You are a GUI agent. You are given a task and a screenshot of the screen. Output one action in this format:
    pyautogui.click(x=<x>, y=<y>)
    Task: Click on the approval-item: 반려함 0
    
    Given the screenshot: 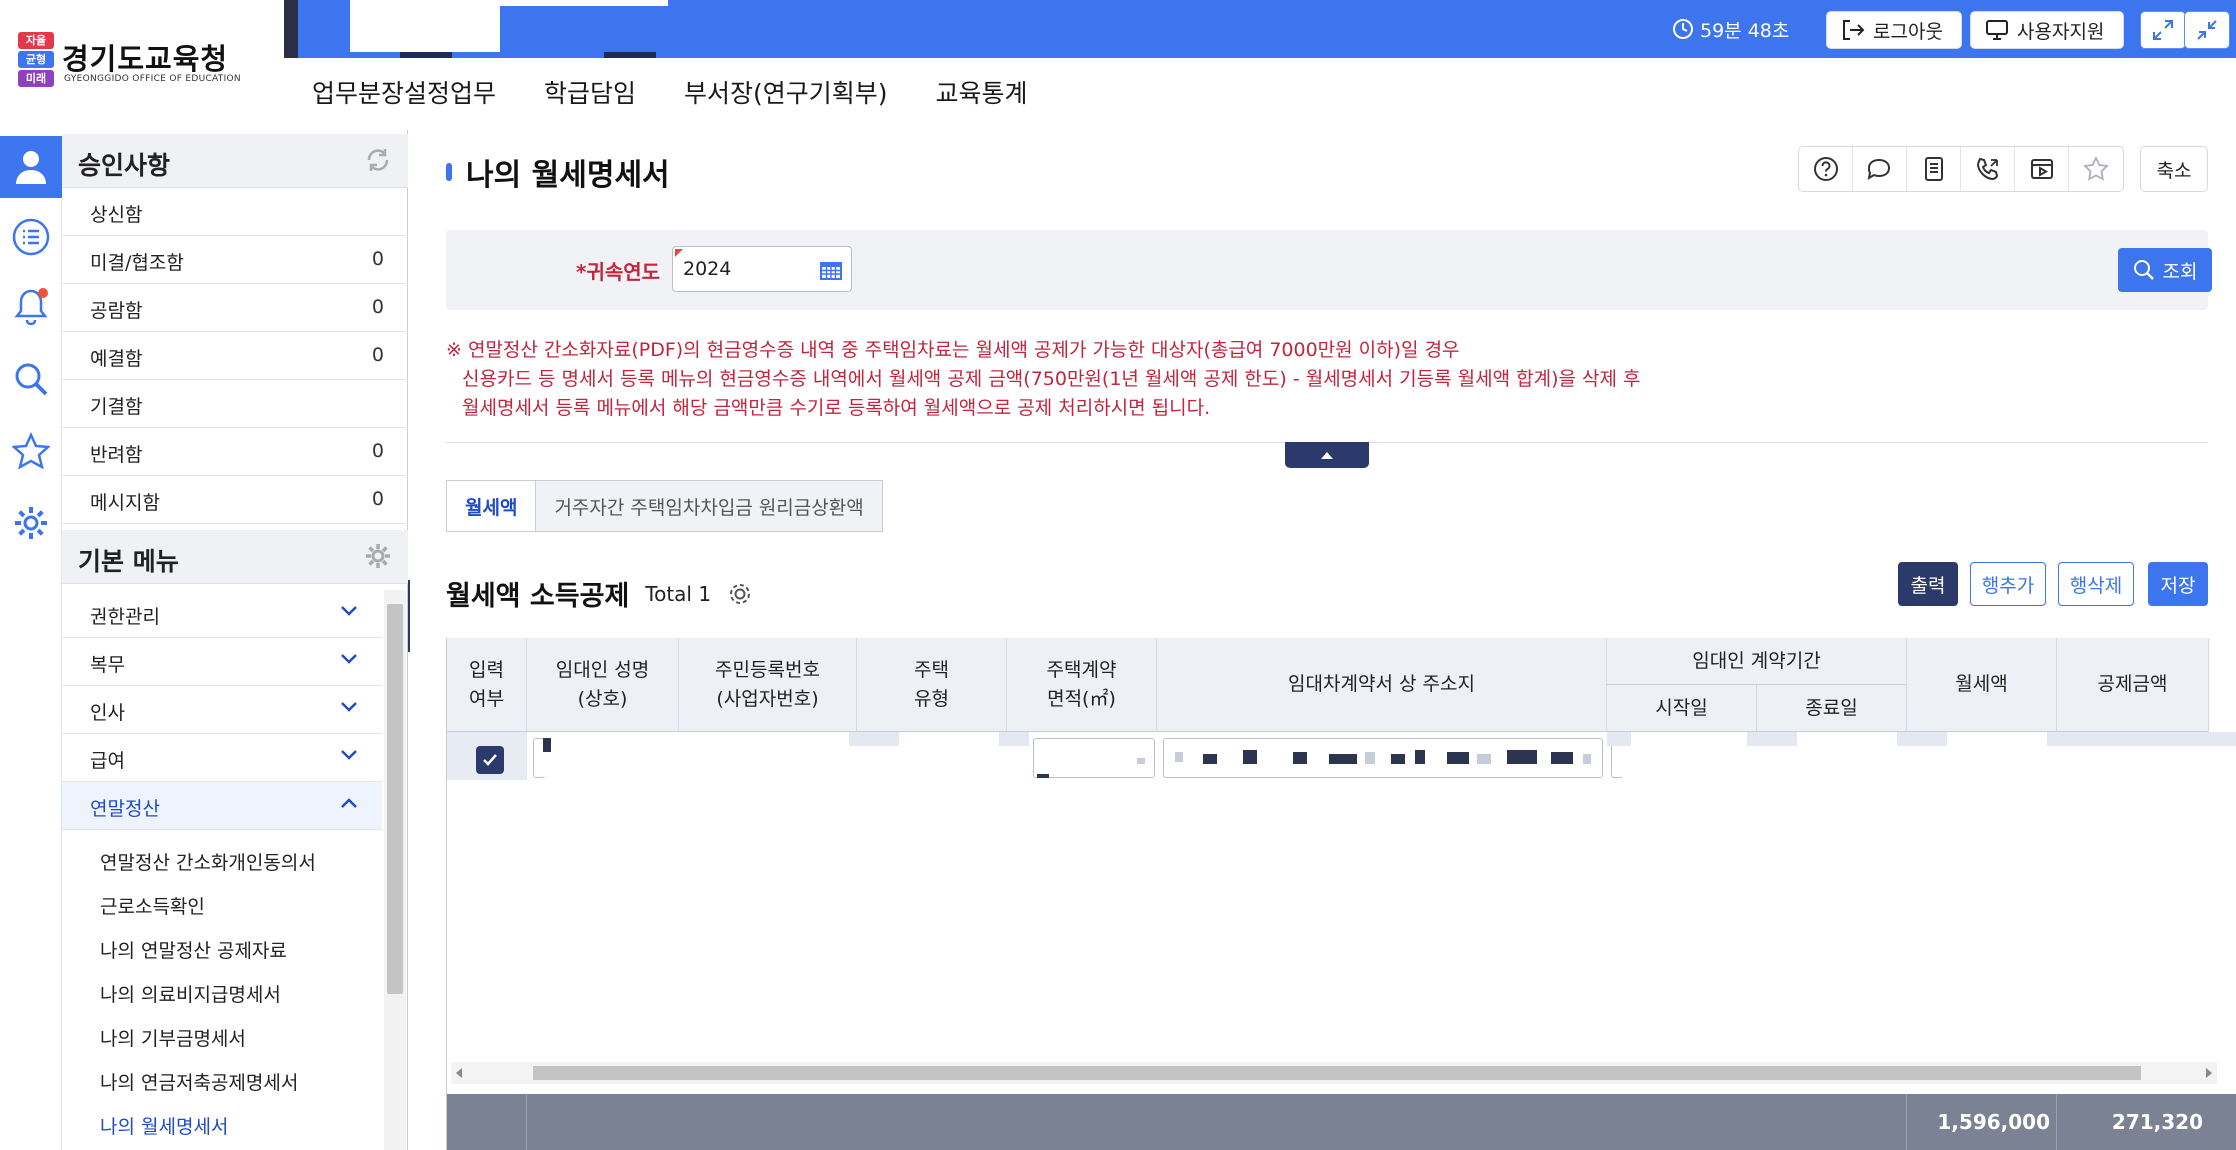 What is the action you would take?
    pyautogui.click(x=235, y=452)
    